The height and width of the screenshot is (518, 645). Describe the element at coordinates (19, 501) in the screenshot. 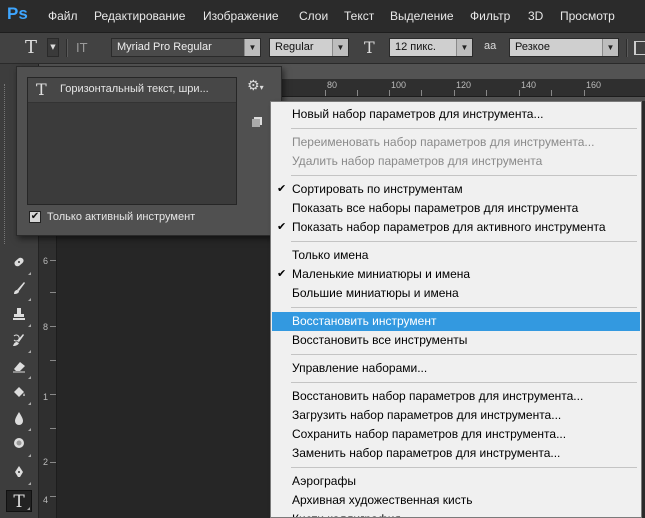

I see `type-tool-icon: T` at that location.